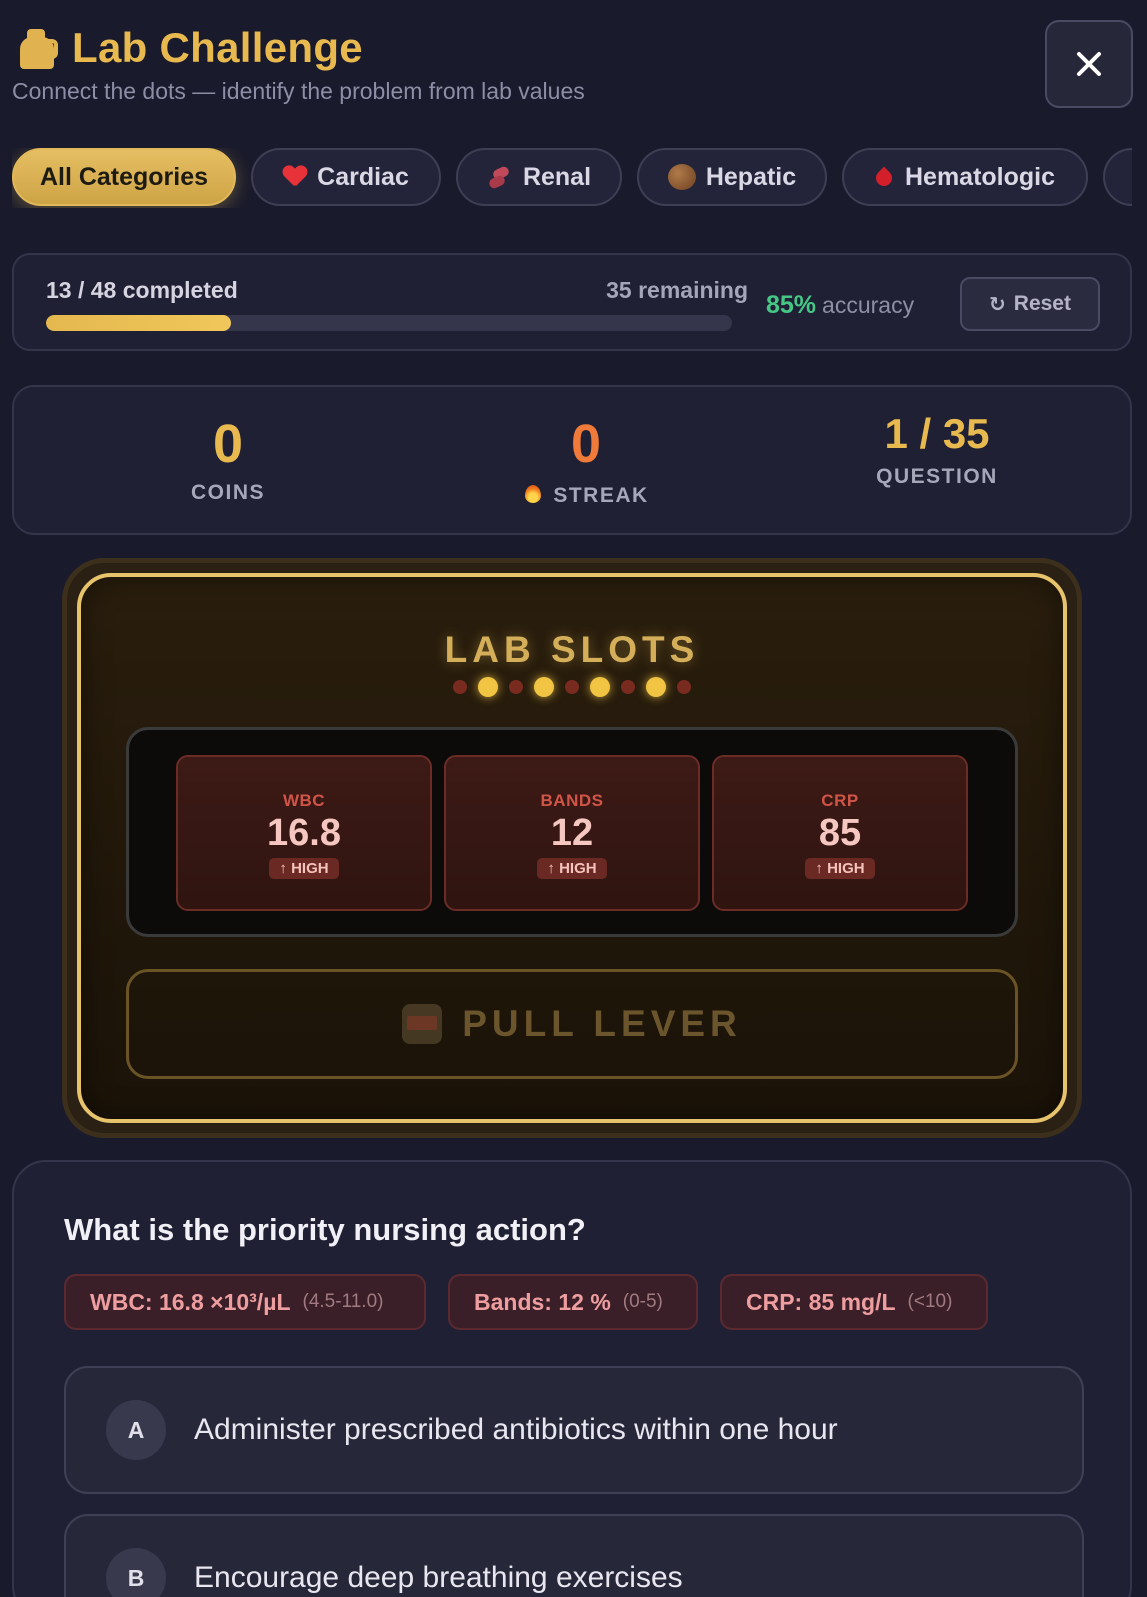 The image size is (1147, 1597). I want to click on reel-value: 12, so click(572, 833).